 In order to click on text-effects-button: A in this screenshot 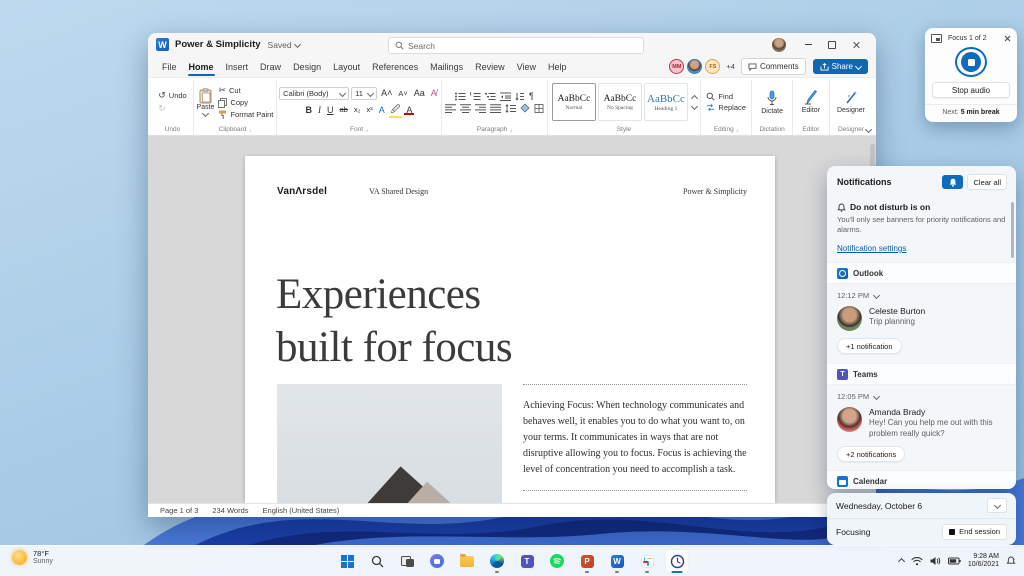, I will do `click(382, 110)`.